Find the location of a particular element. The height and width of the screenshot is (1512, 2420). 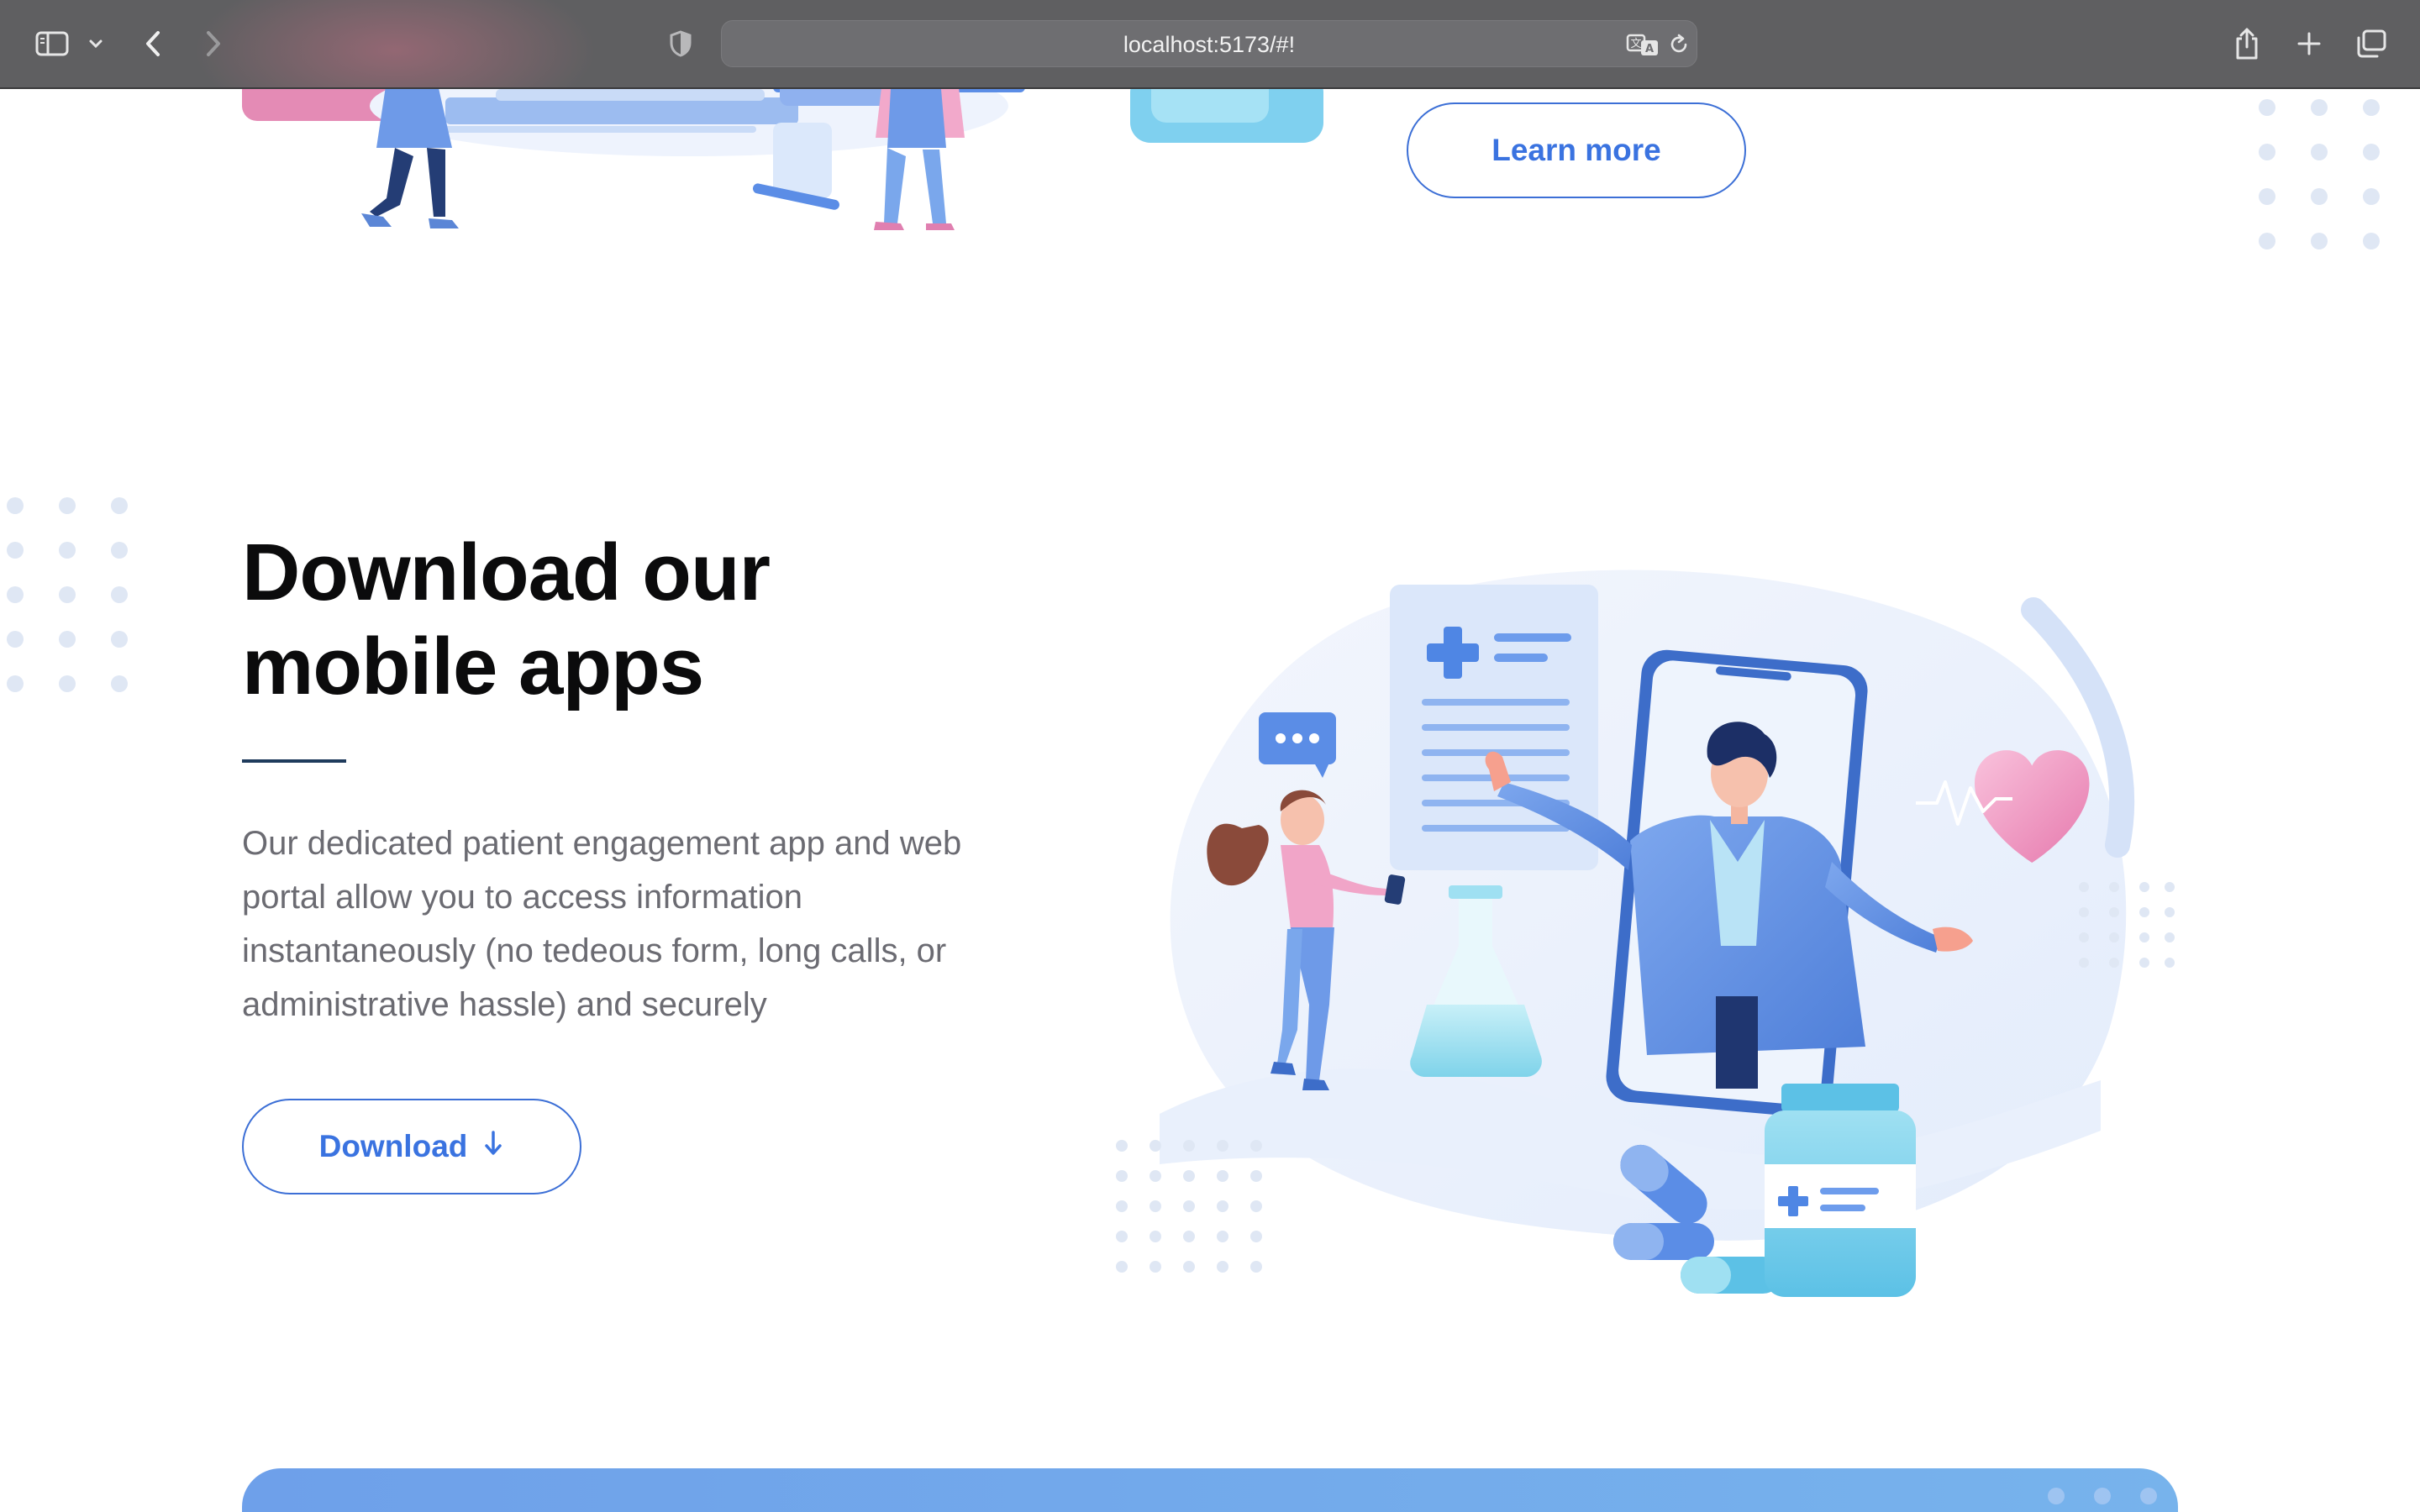

download-button: Download is located at coordinates (412, 1146).